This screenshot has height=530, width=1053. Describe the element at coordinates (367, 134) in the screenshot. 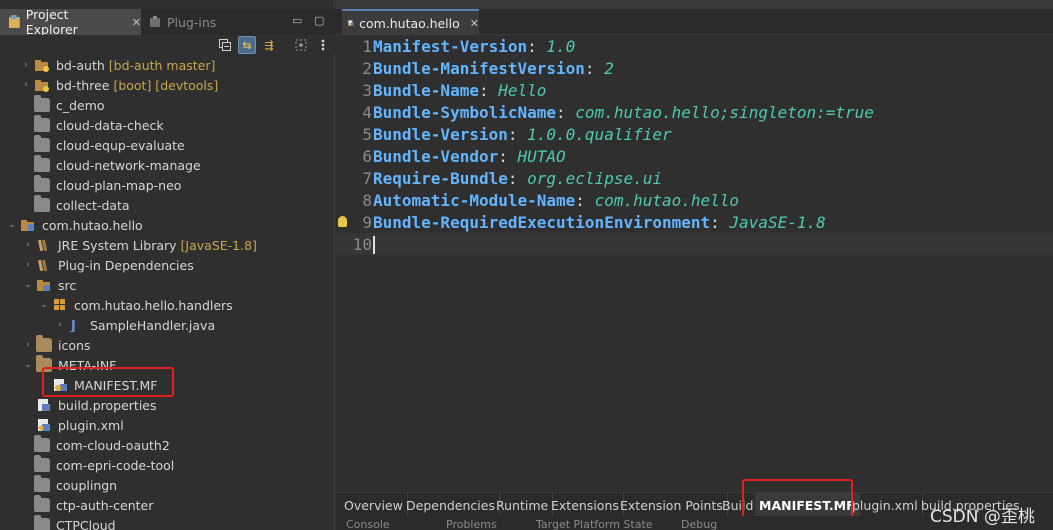

I see `line-number: 5` at that location.